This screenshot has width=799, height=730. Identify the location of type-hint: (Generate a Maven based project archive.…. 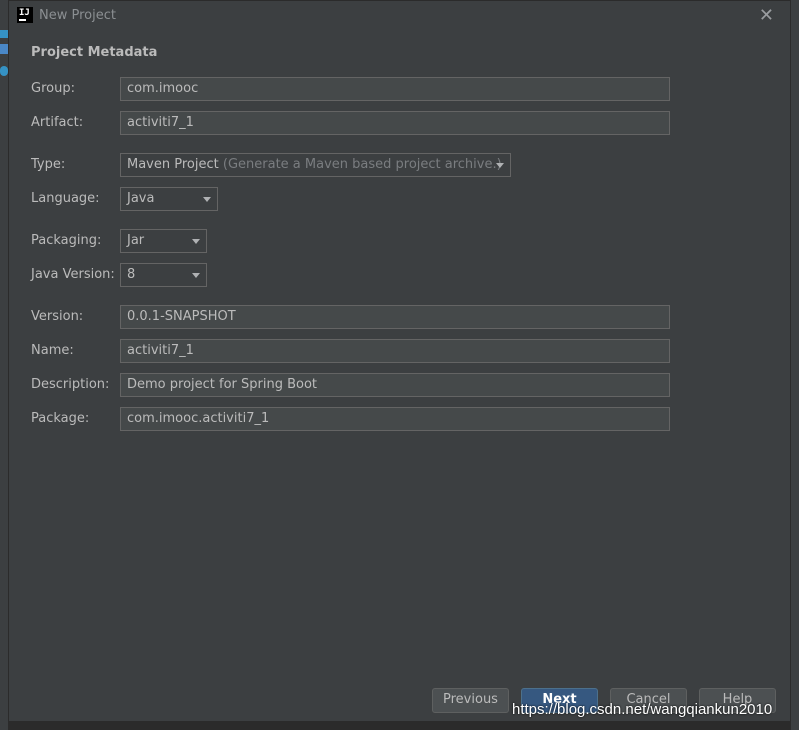
(362, 164).